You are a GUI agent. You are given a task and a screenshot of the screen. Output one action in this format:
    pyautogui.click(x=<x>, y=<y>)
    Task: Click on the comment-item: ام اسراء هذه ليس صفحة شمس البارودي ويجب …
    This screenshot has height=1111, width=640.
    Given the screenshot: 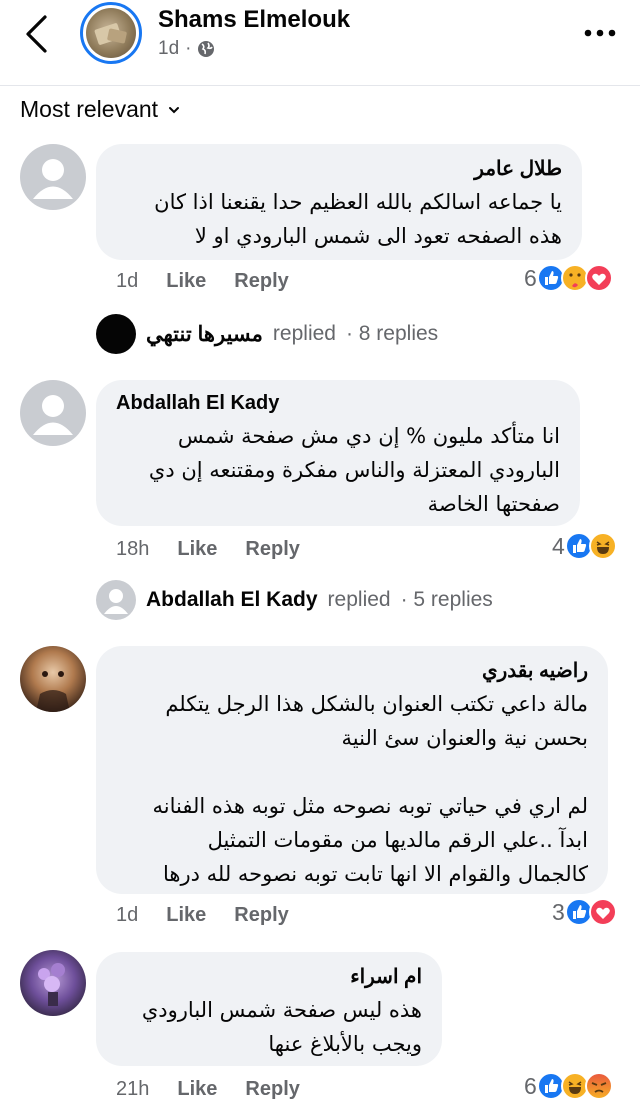 What is the action you would take?
    pyautogui.click(x=320, y=1028)
    